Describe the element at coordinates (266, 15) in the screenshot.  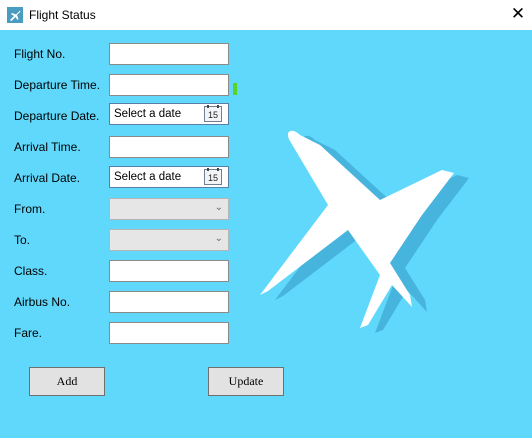
I see `title-bar: Flight Status ✕` at that location.